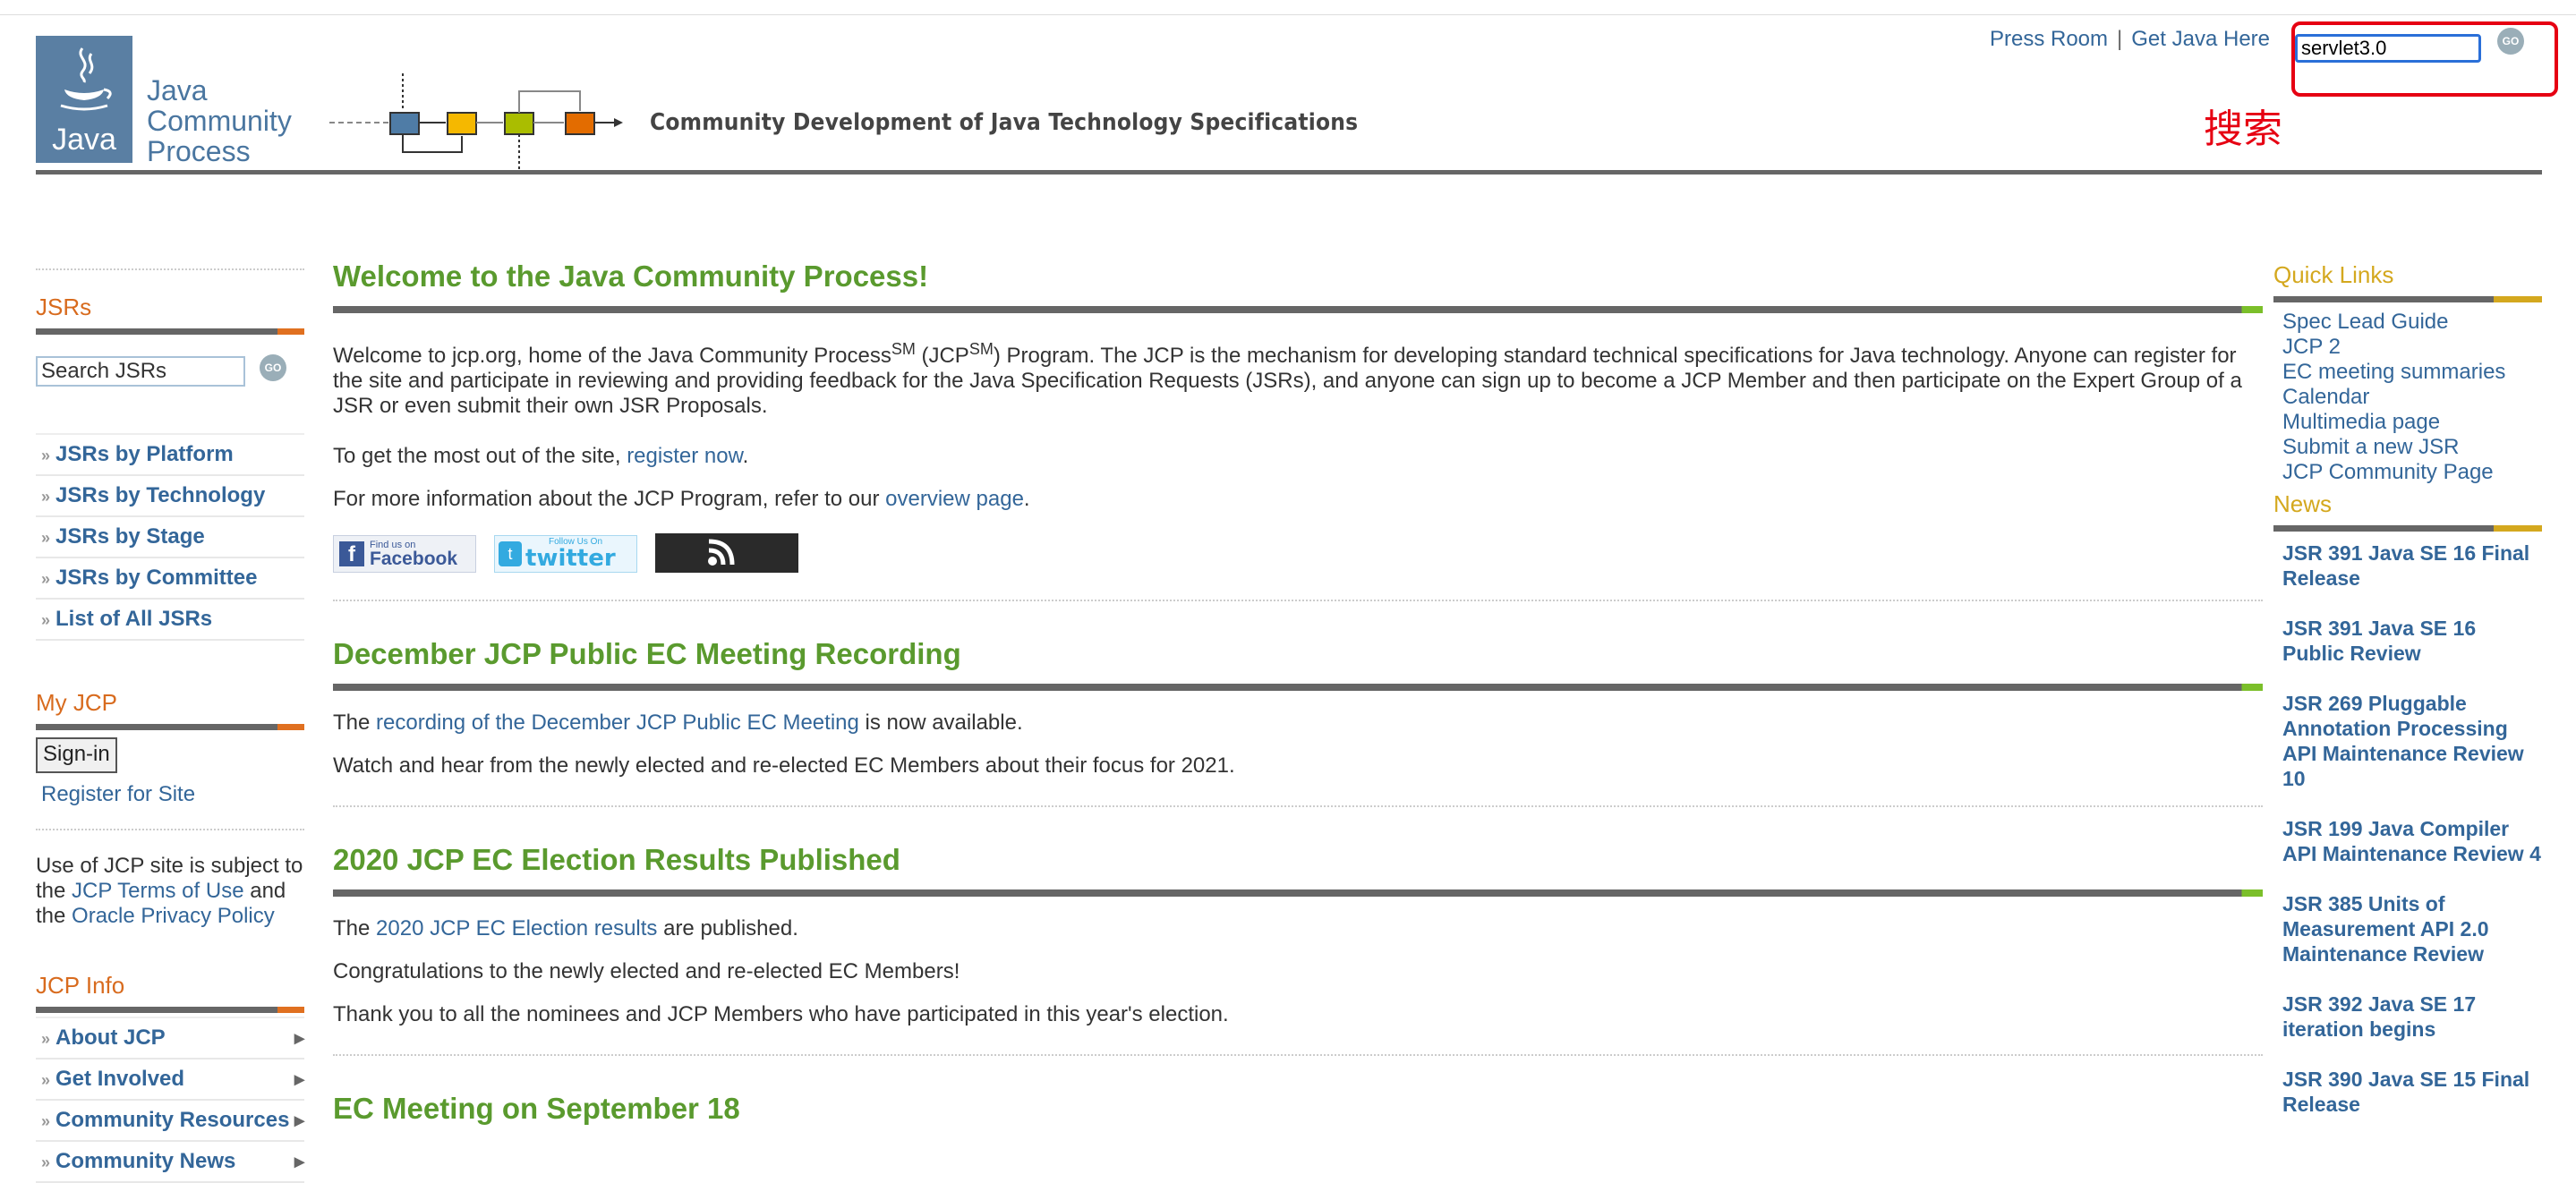 Image resolution: width=2576 pixels, height=1183 pixels. Describe the element at coordinates (2412, 372) in the screenshot. I see `quick-link-ec-meeting-summaries: EC meeting summaries` at that location.